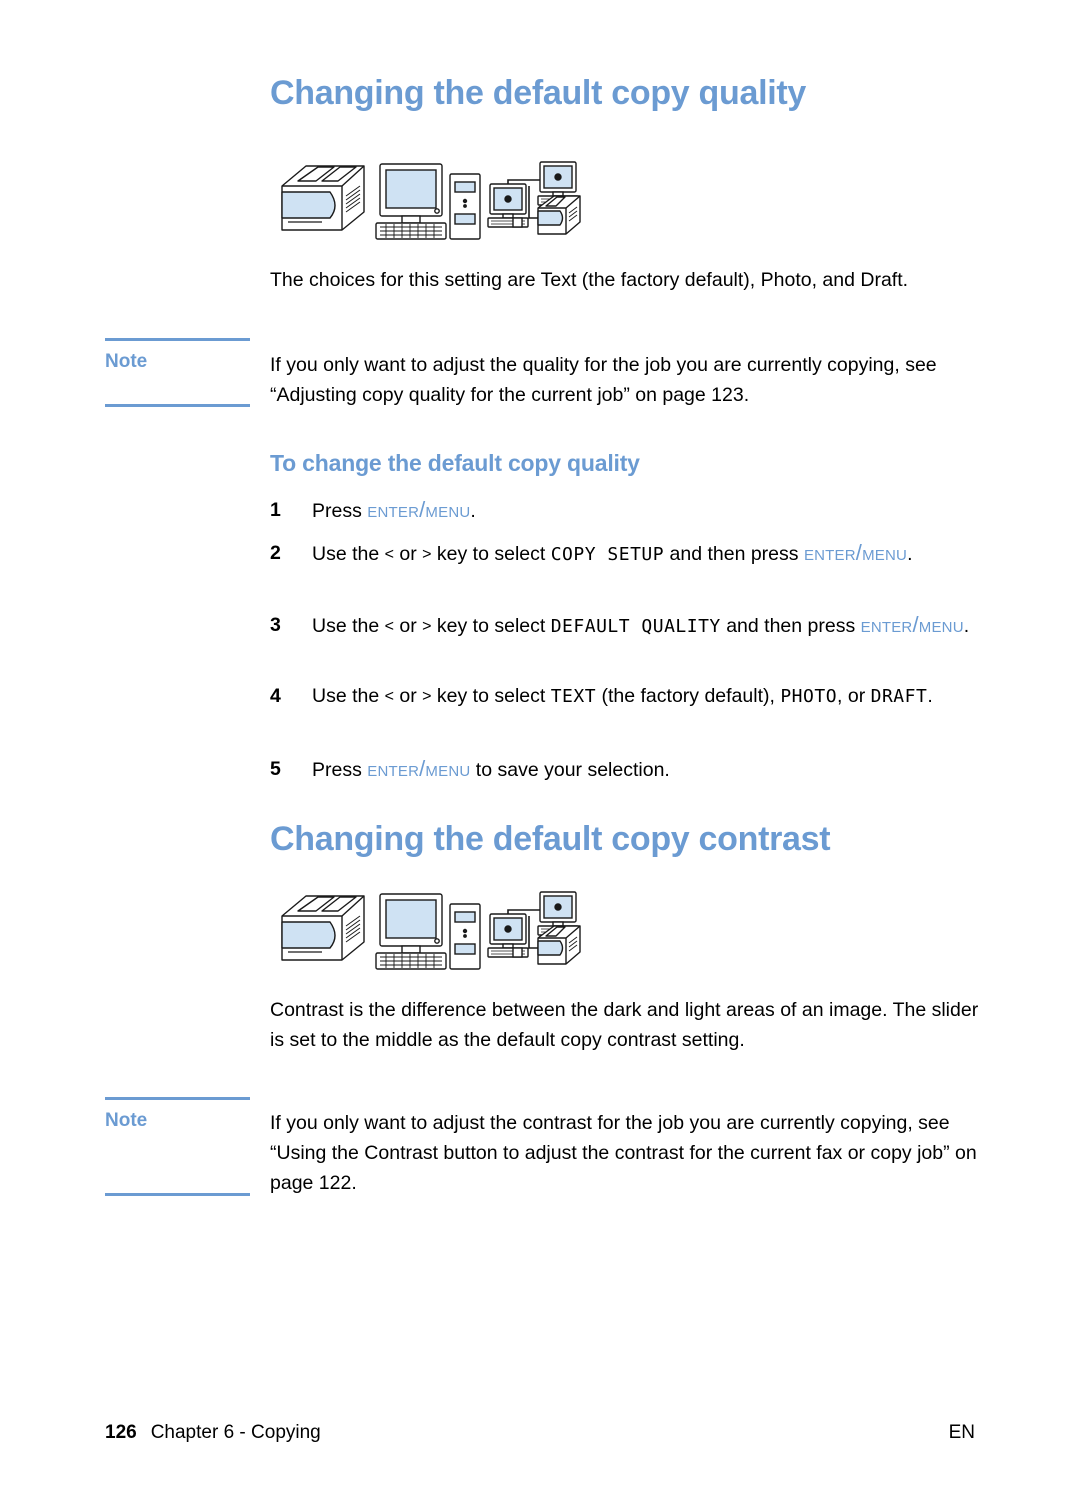 This screenshot has width=1080, height=1495. What do you see at coordinates (809, 696) in the screenshot?
I see `lcd-display-text: PHOTO` at bounding box center [809, 696].